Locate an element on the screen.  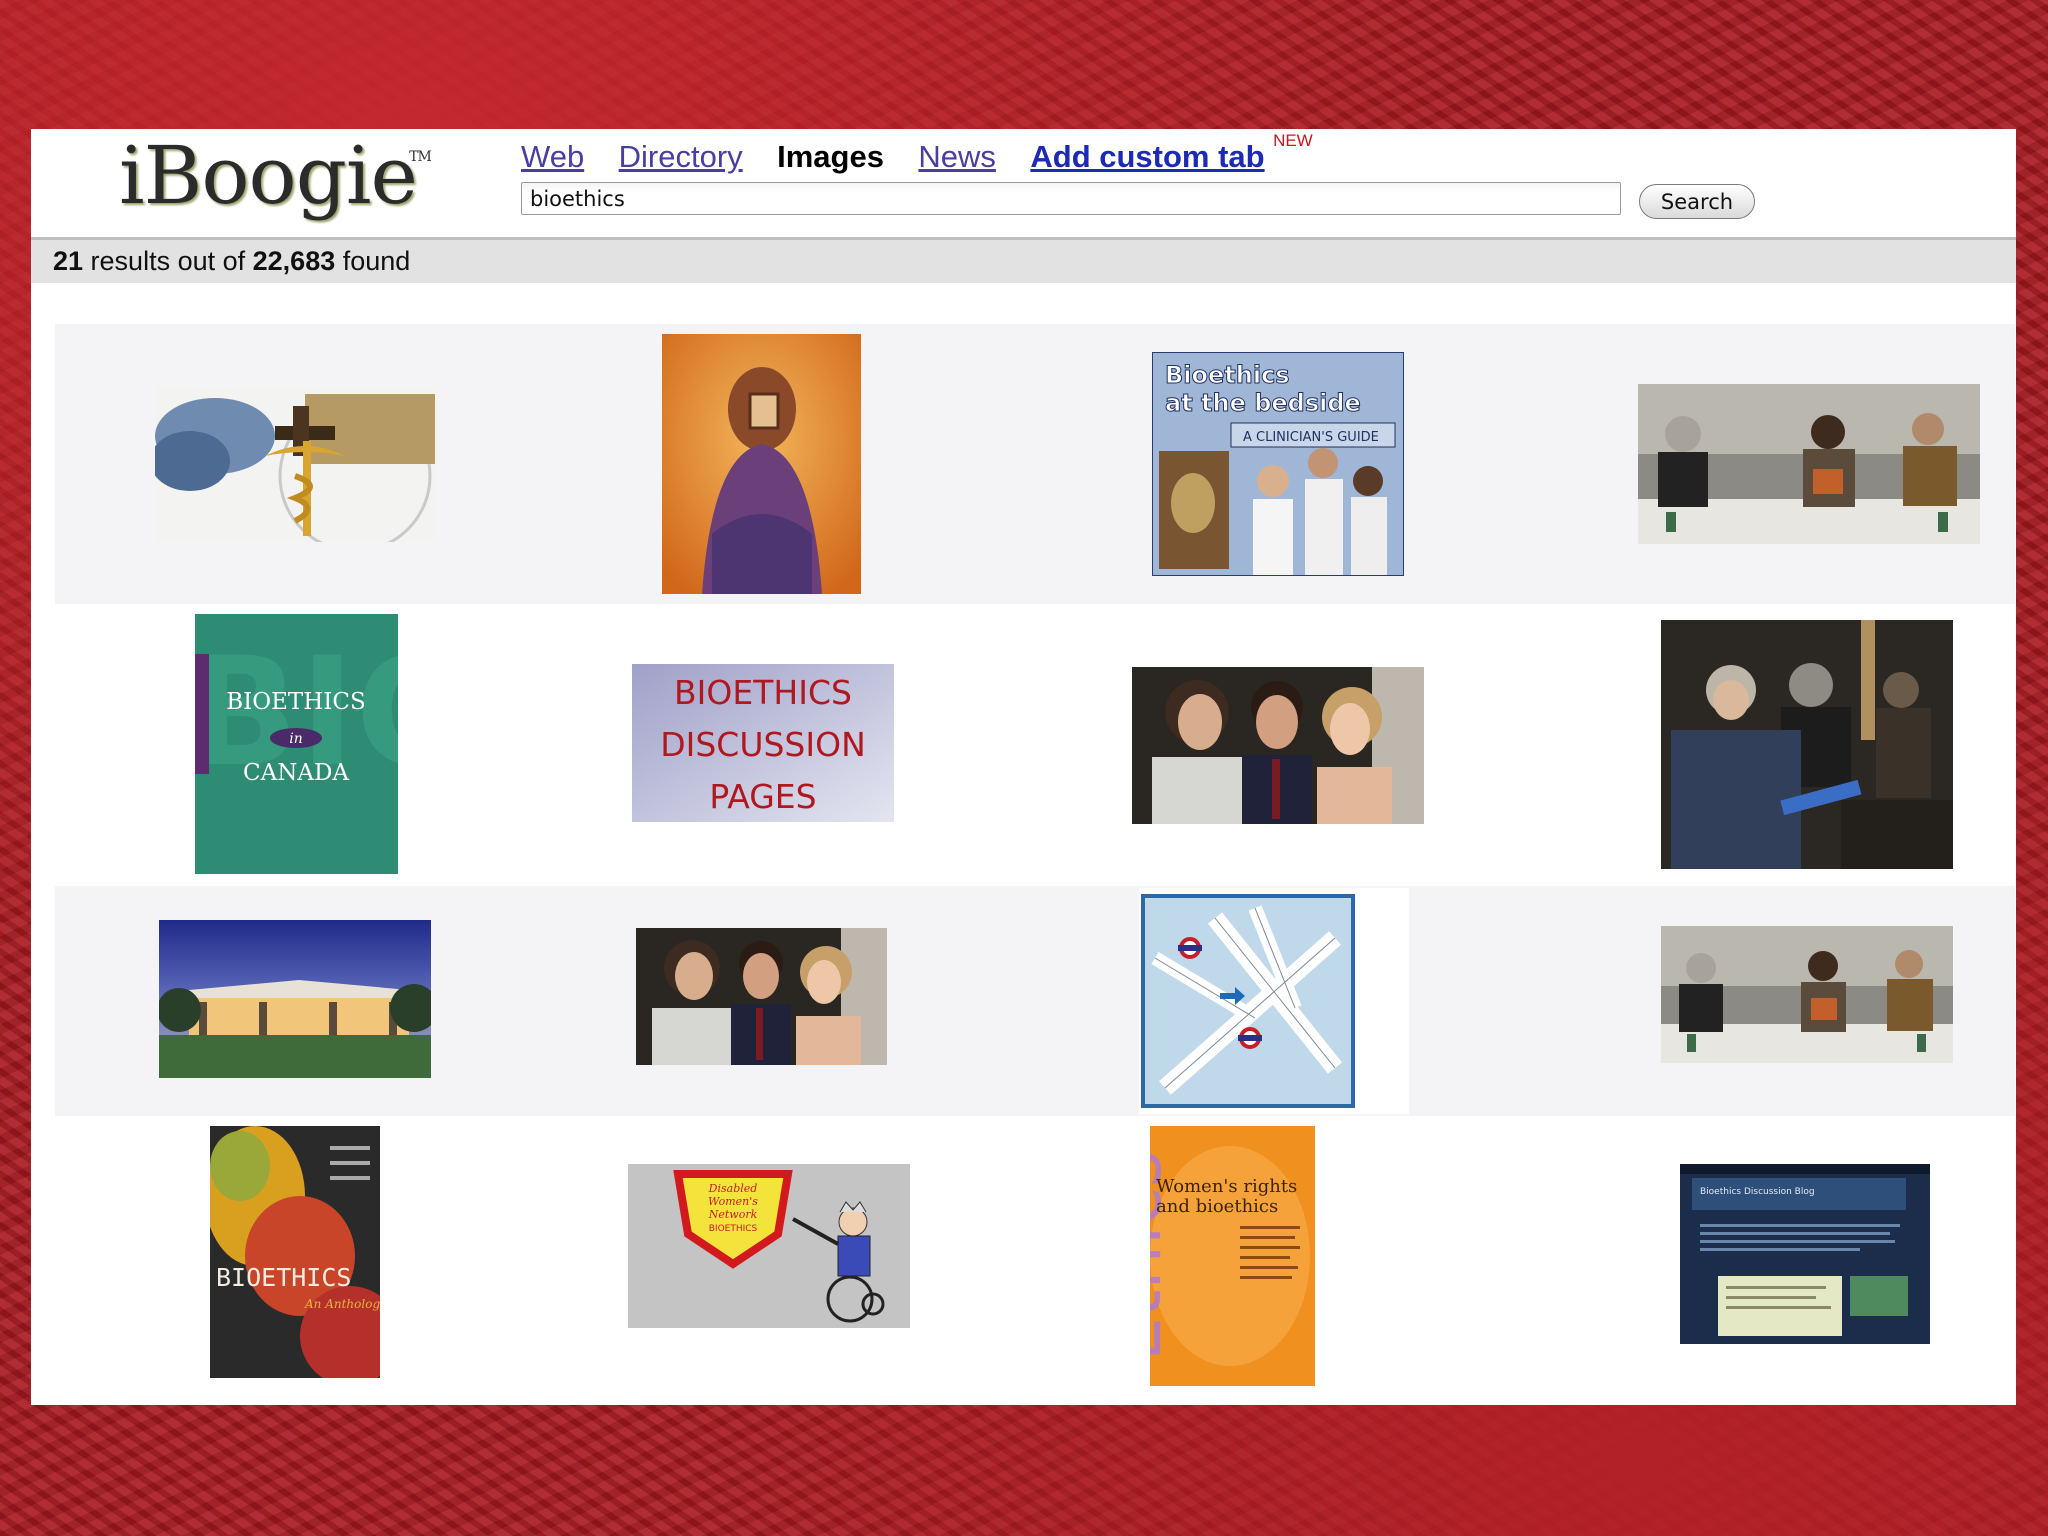
network-line2: Women's is located at coordinates (733, 1201).